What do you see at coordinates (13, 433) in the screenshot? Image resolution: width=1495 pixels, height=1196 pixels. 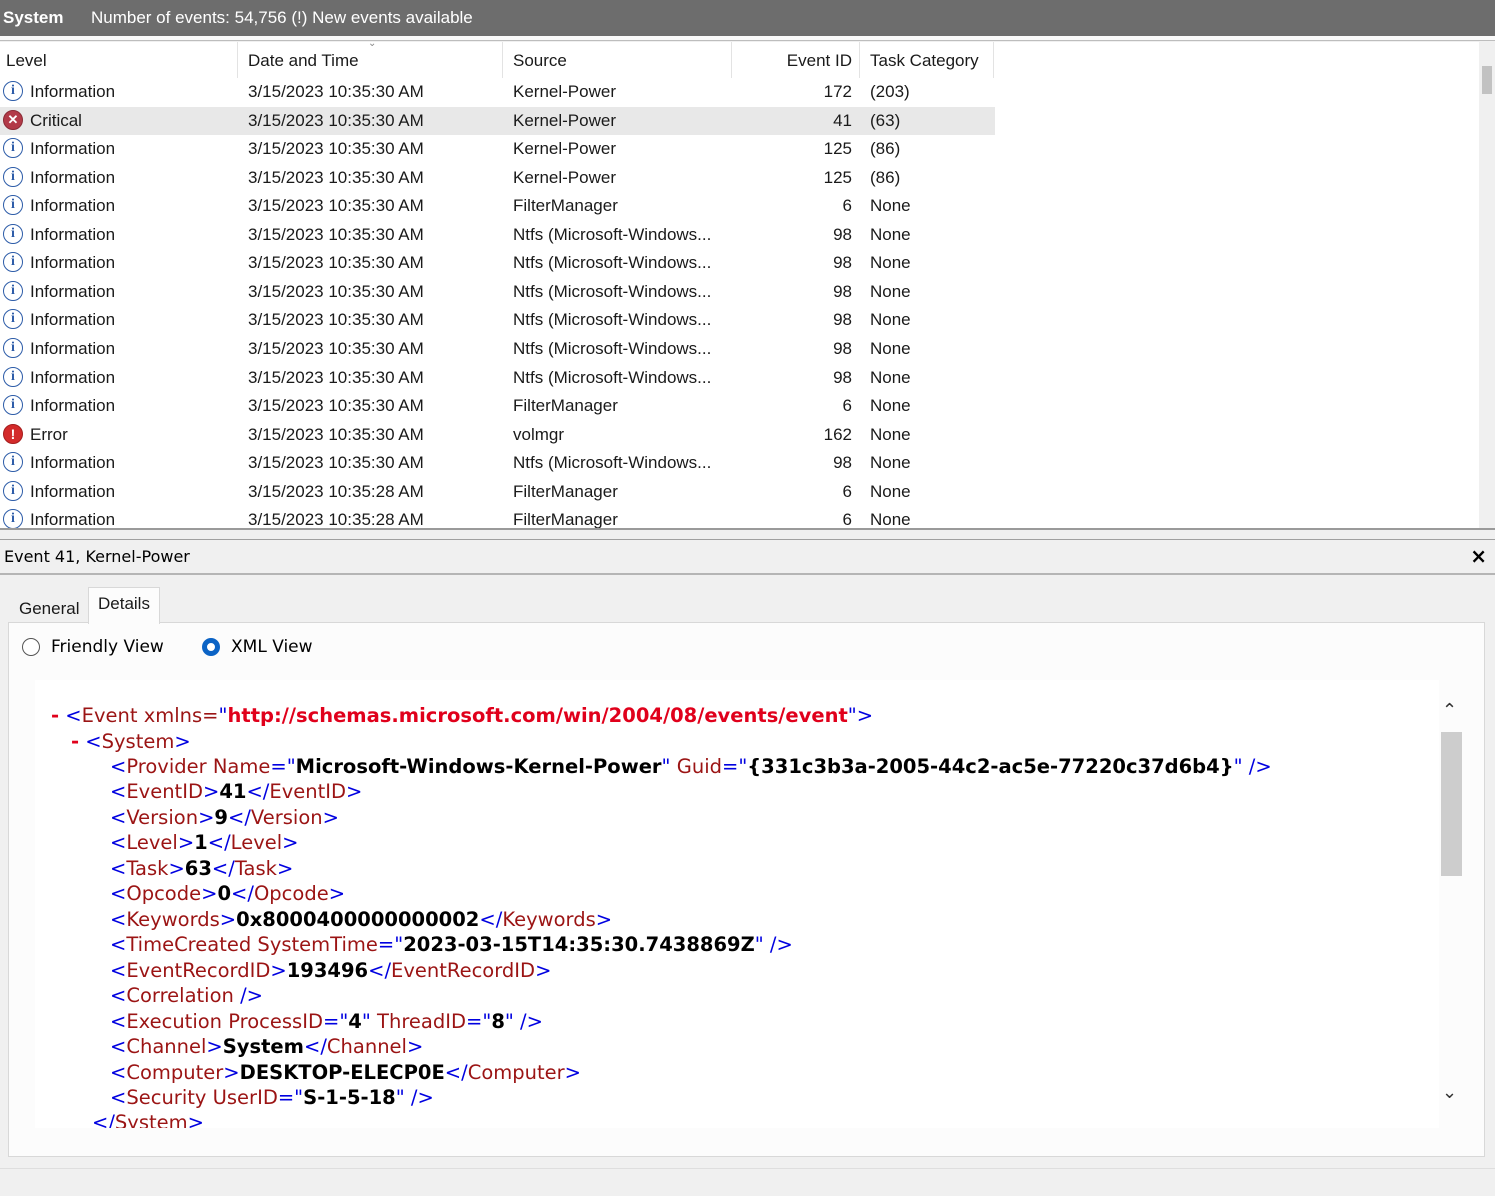 I see `error-icon: !` at bounding box center [13, 433].